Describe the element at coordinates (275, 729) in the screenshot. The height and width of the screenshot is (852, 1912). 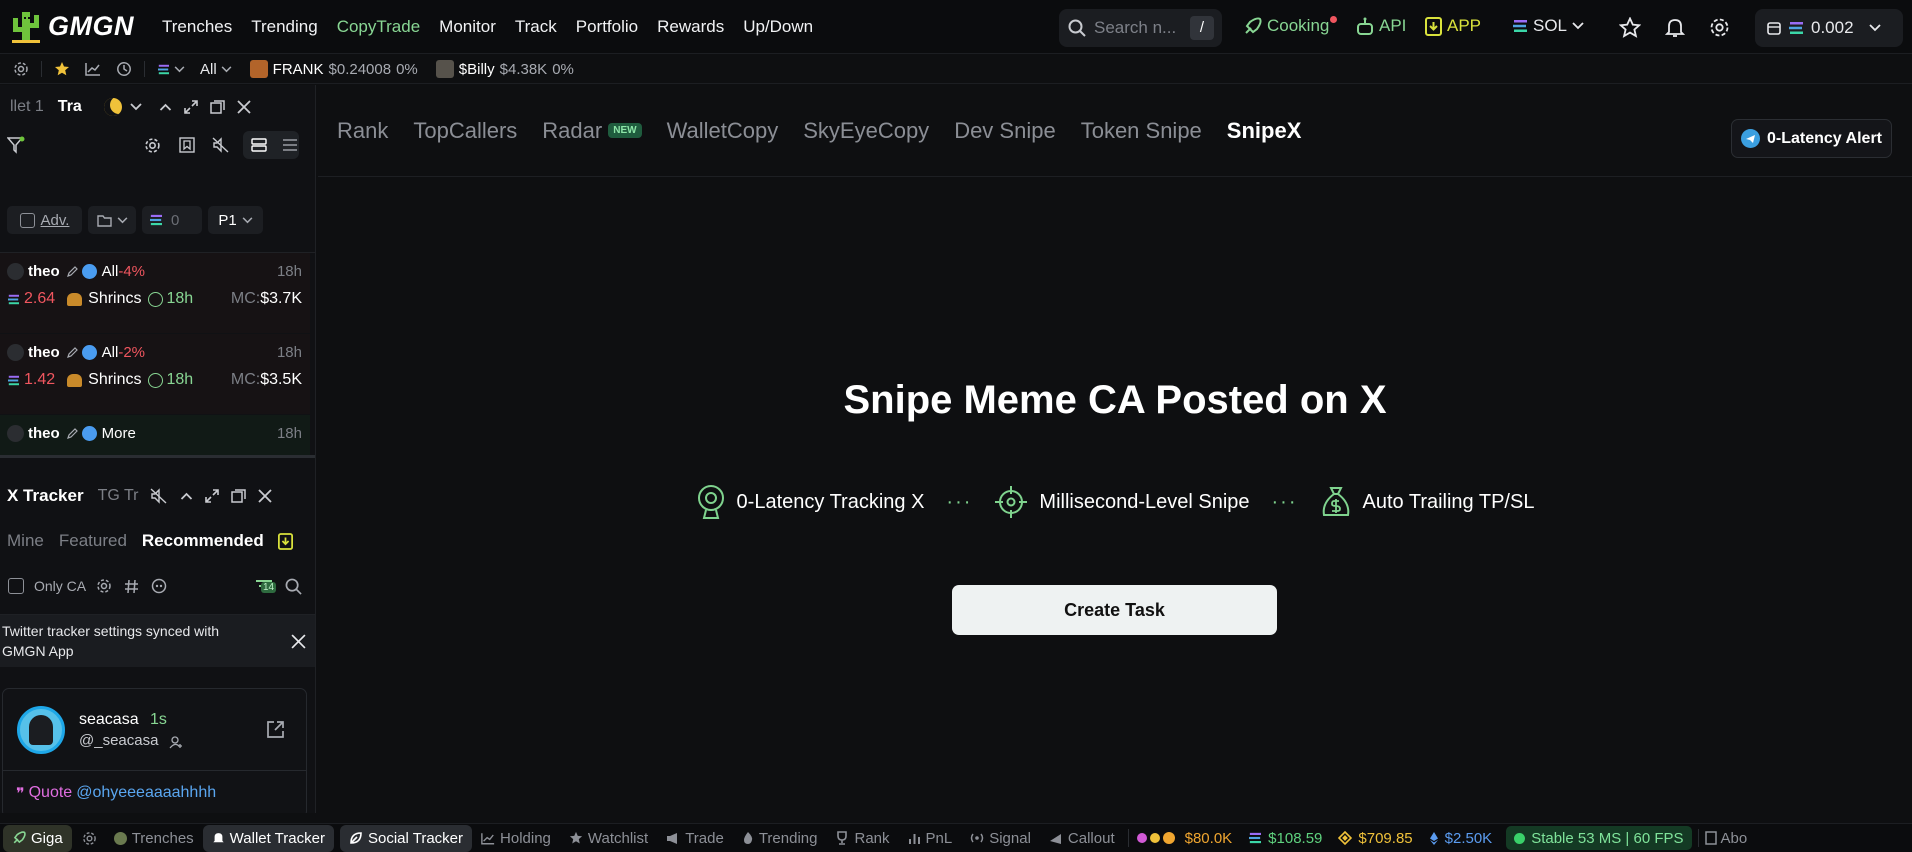
I see `external-link-icon` at that location.